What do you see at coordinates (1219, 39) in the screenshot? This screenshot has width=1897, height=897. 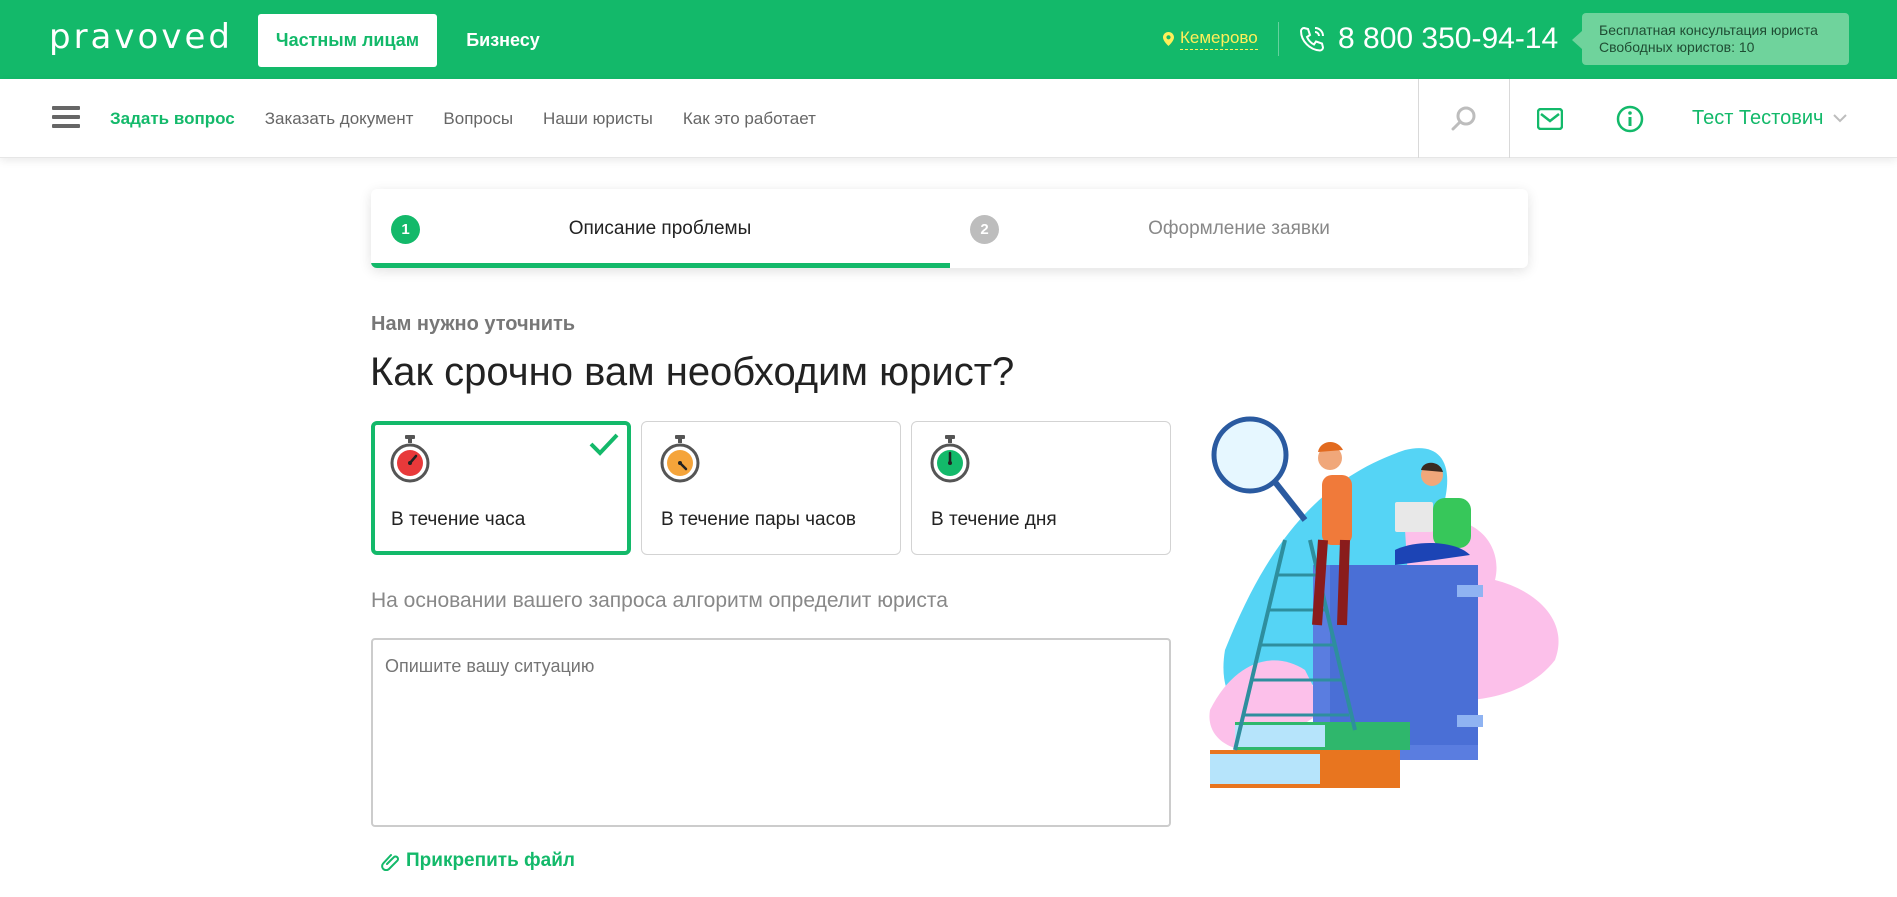 I see `city-label: Кемерово` at bounding box center [1219, 39].